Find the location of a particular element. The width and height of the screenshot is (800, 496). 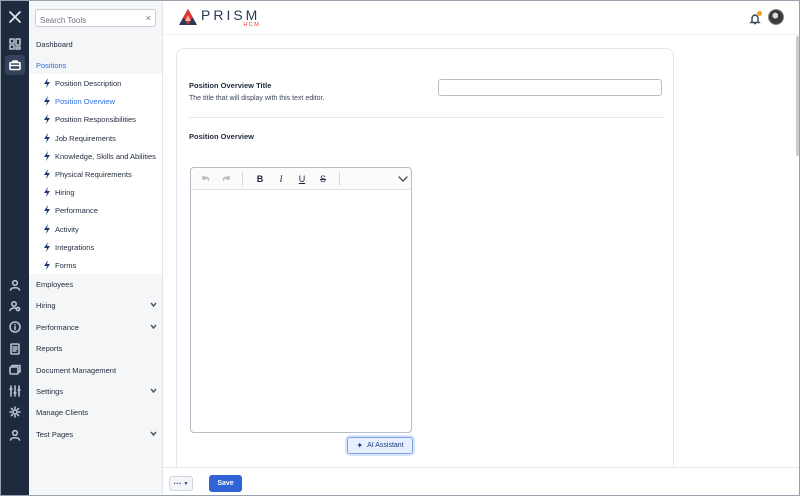

gear-icon is located at coordinates (15, 412).